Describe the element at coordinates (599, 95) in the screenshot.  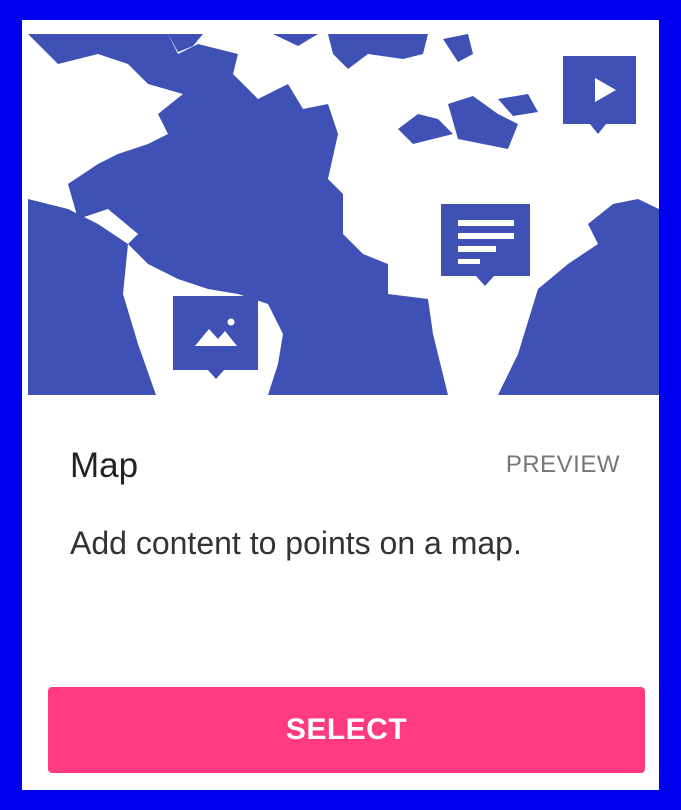
I see `video-marker` at that location.